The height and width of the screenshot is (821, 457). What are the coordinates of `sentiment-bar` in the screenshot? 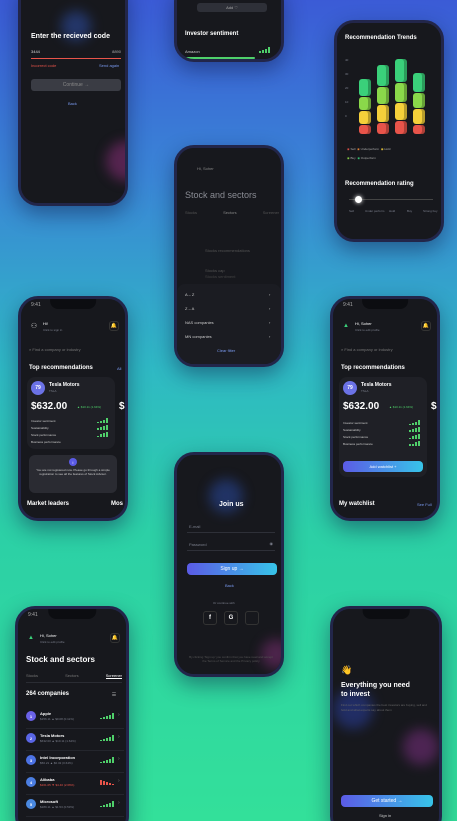 It's located at (220, 58).